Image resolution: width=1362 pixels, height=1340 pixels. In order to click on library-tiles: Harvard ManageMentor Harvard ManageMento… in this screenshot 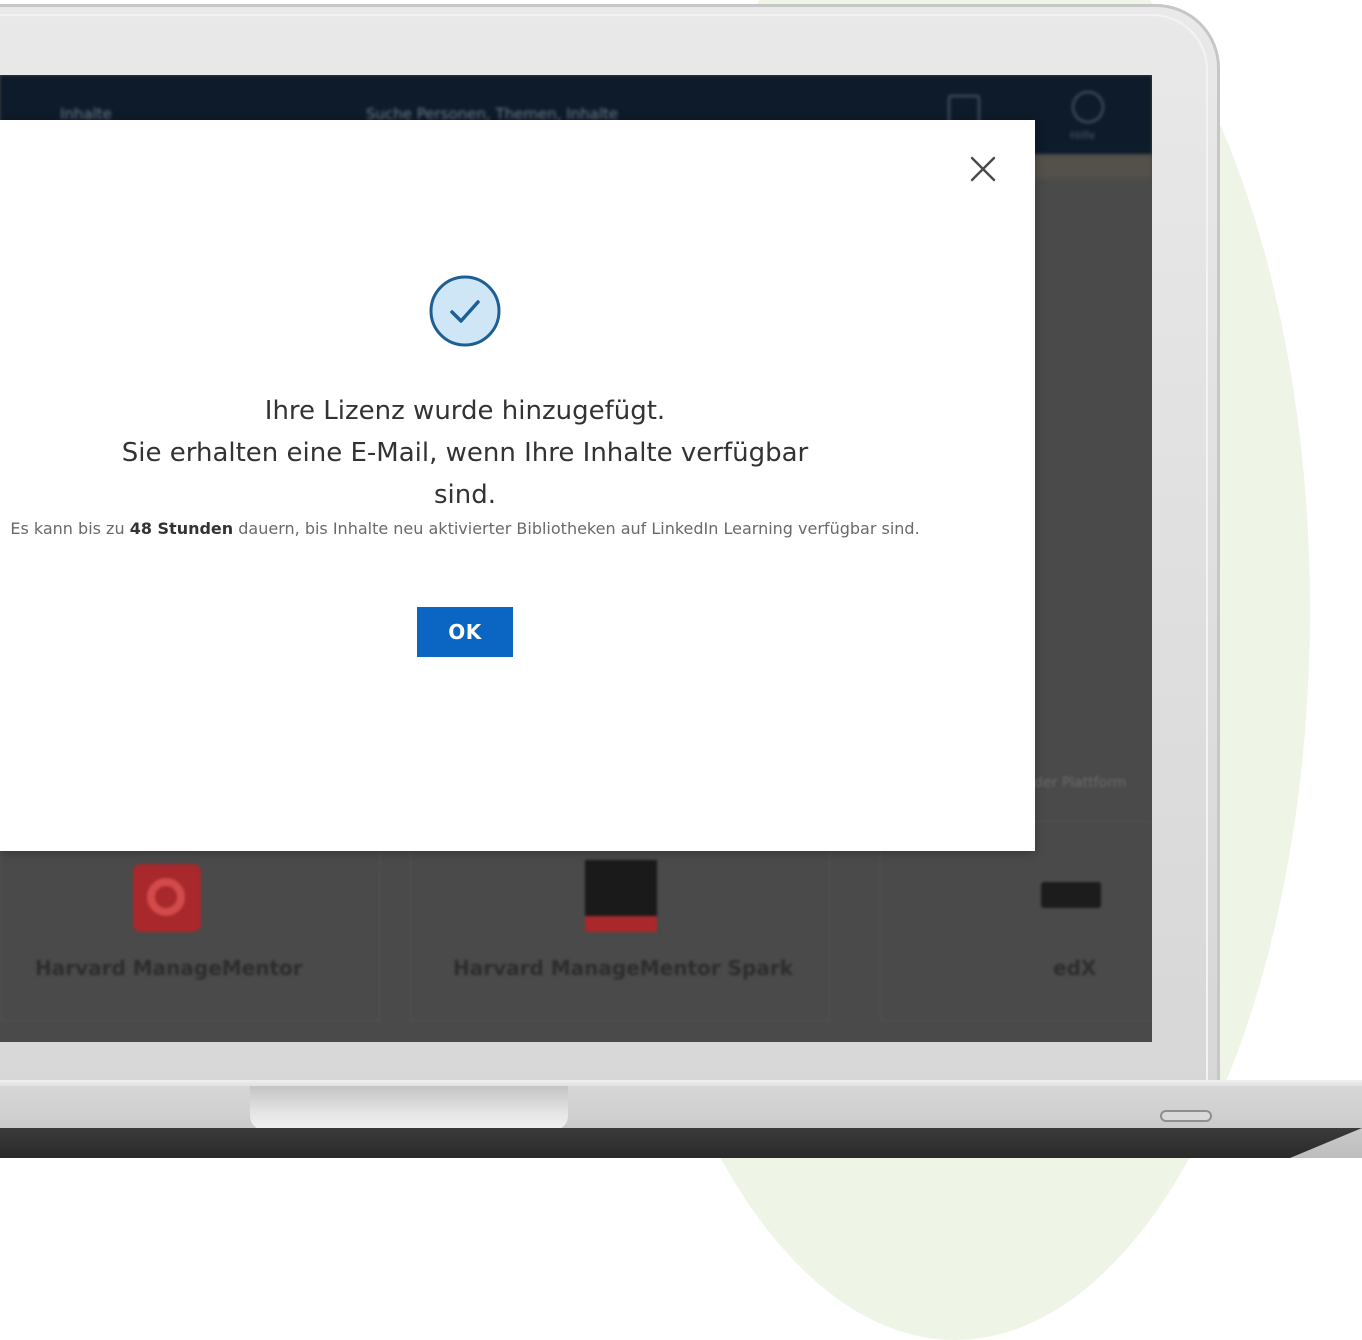, I will do `click(576, 931)`.